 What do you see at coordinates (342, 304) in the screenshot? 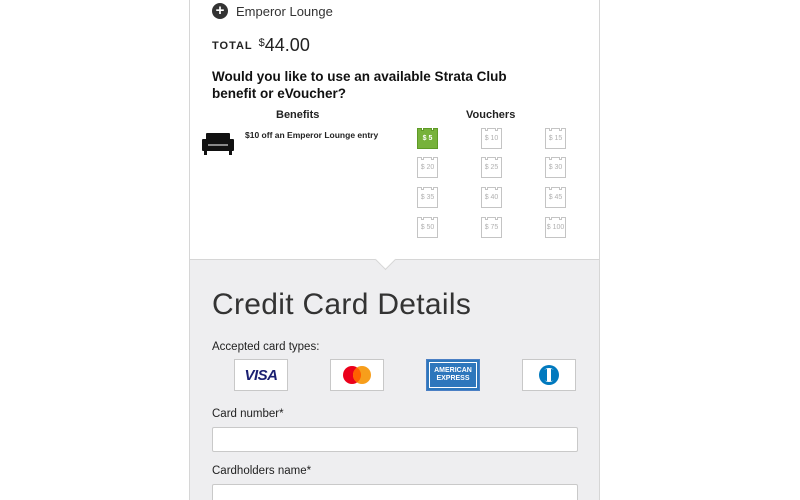
I see `credit-card-title: Credit Card Details` at bounding box center [342, 304].